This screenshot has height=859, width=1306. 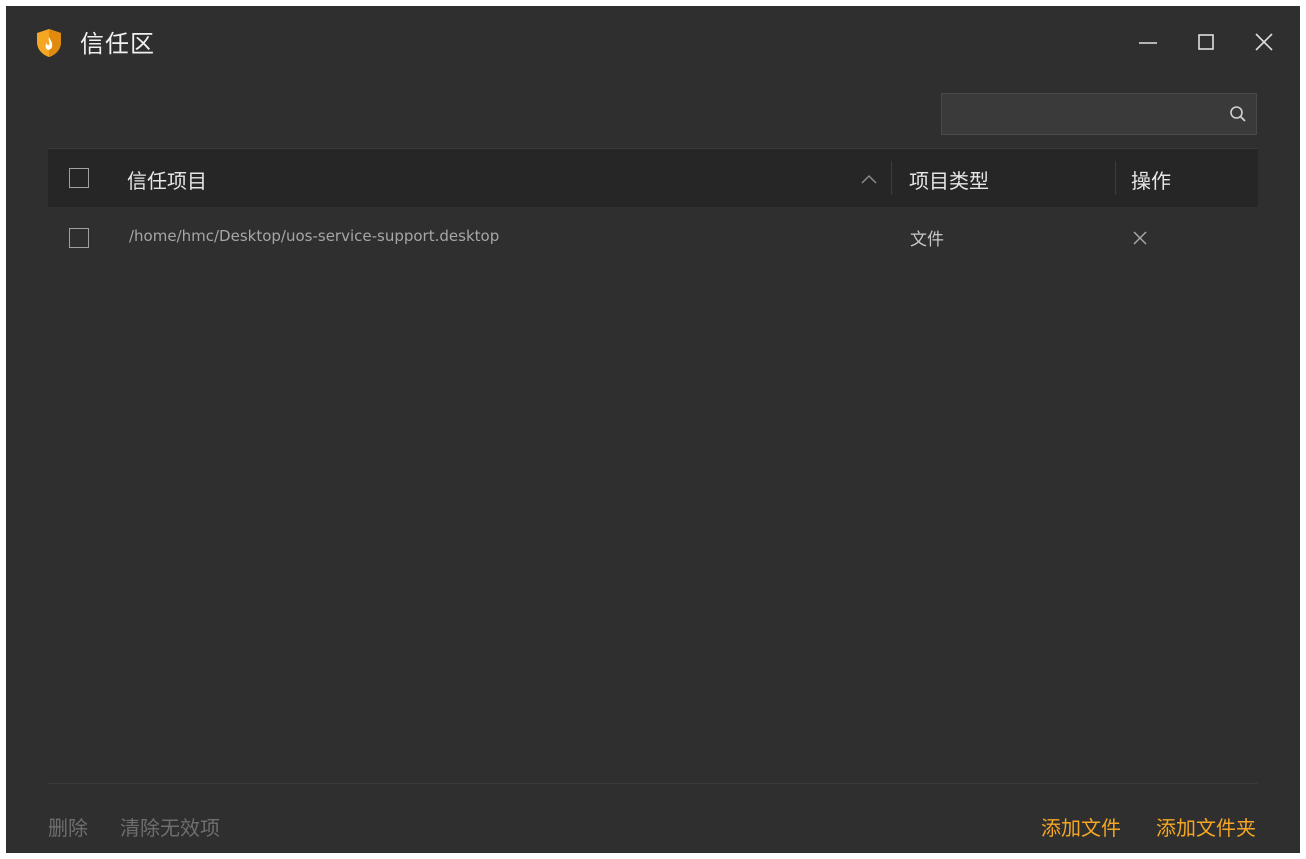 I want to click on table-header: 信任项目 项目类型 操作, so click(x=653, y=177).